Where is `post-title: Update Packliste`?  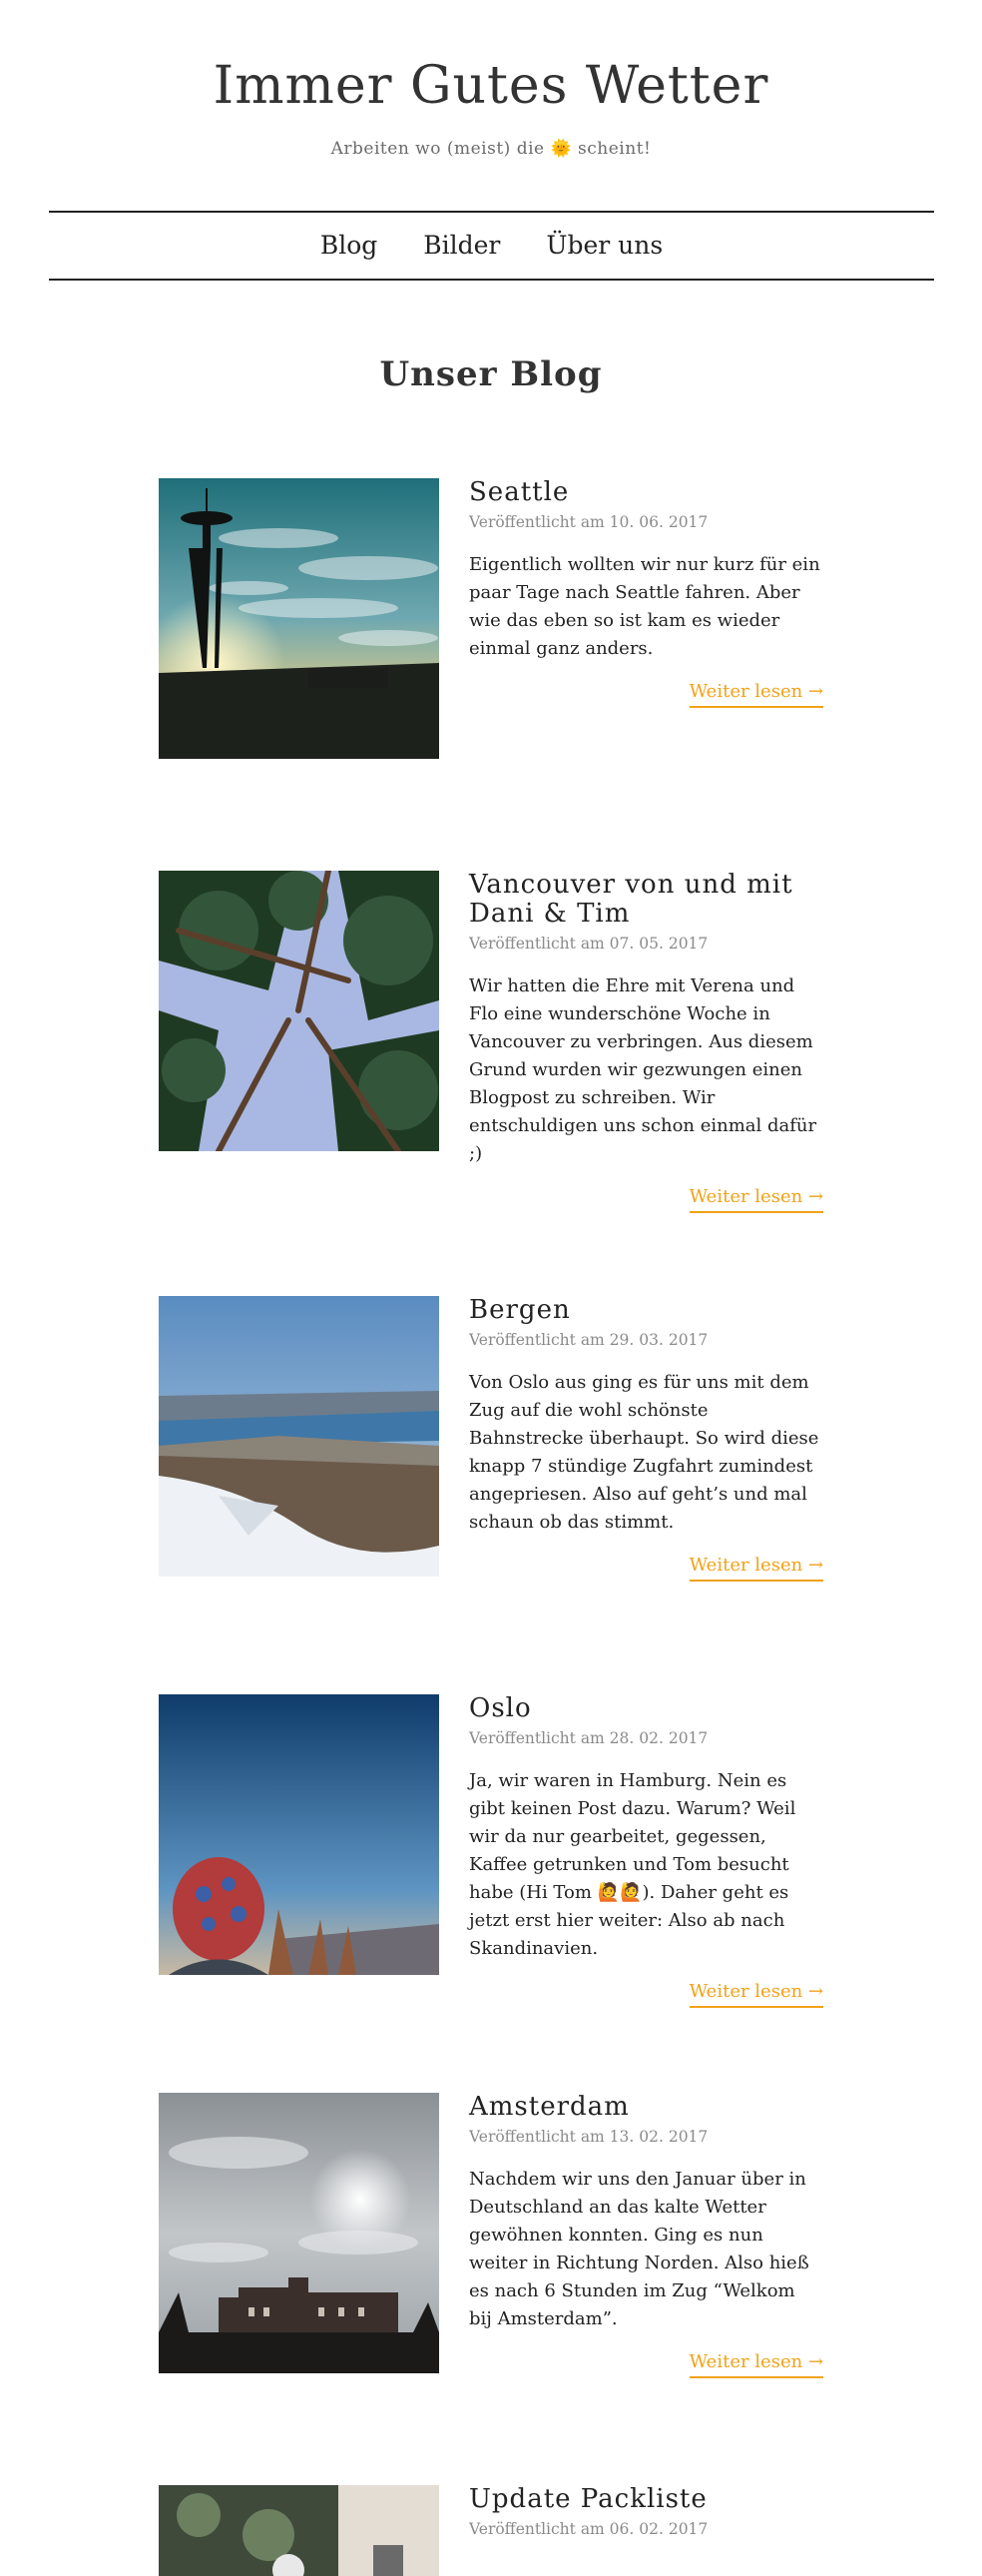
post-title: Update Packliste is located at coordinates (646, 2499).